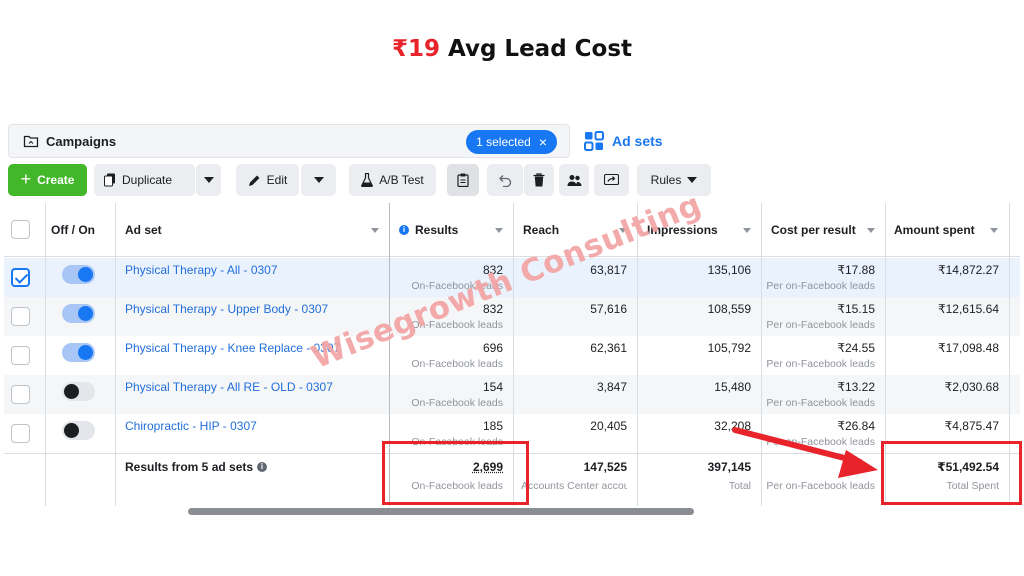 This screenshot has width=1024, height=576. I want to click on impressions-value: 32,208, so click(732, 426).